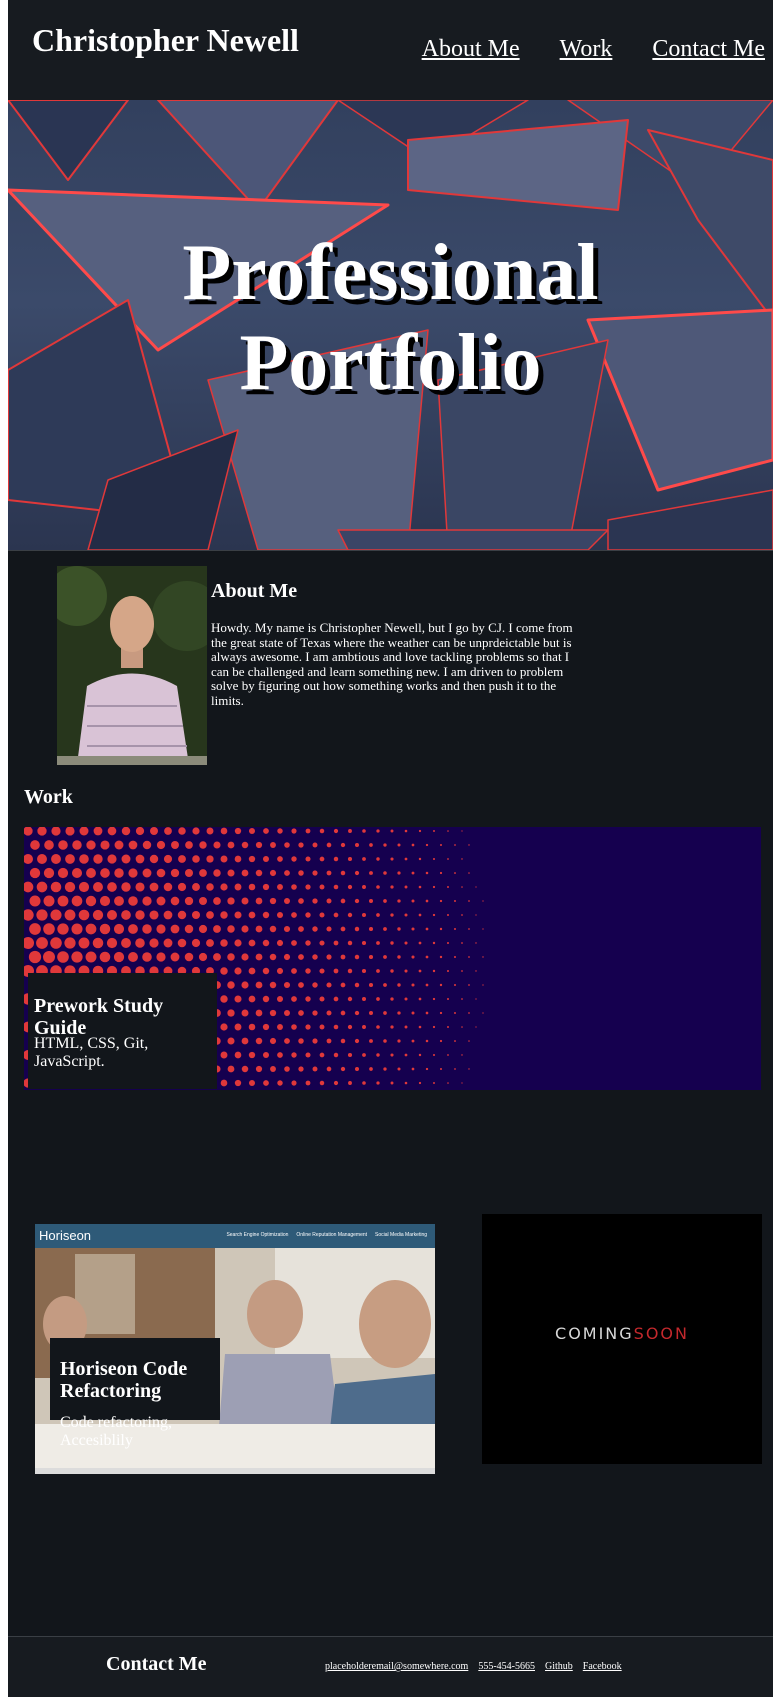 The image size is (773, 1697). I want to click on hero-title-line2: Portfolio, so click(390, 363).